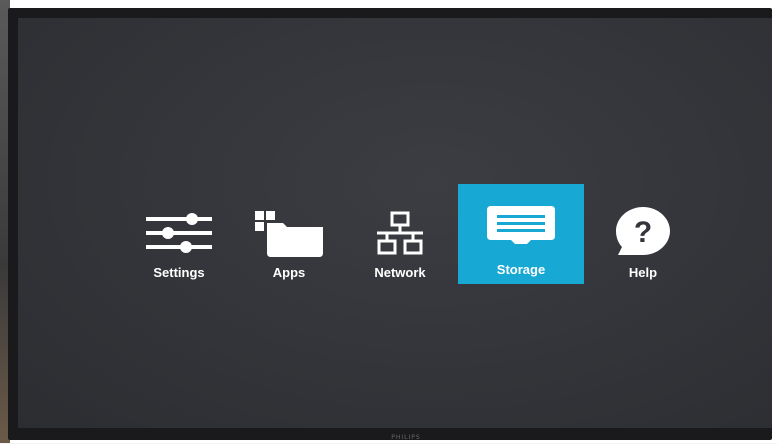 This screenshot has width=777, height=444. What do you see at coordinates (521, 269) in the screenshot?
I see `menu-item-label: Storage` at bounding box center [521, 269].